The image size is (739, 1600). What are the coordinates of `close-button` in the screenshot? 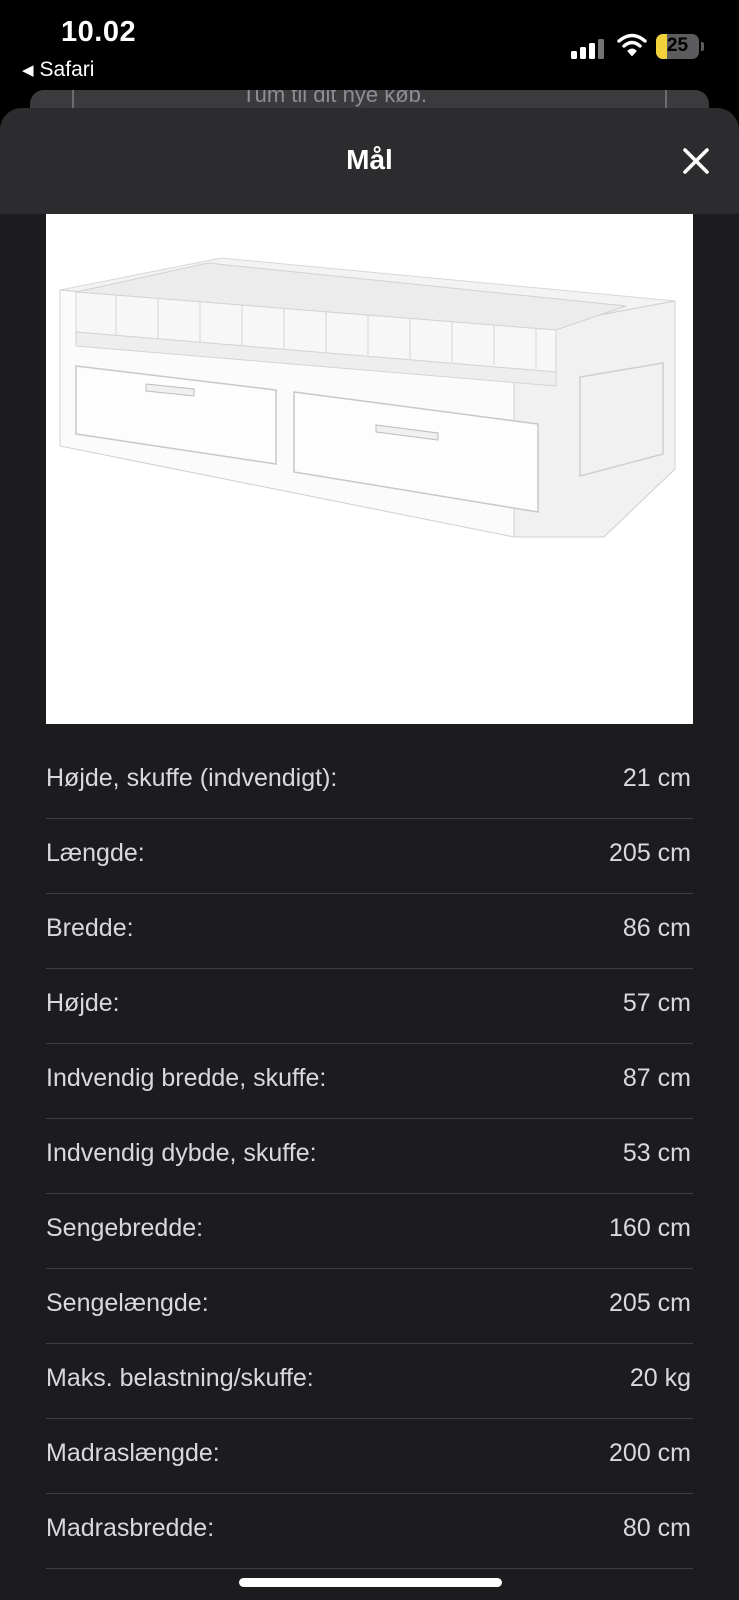 It's located at (696, 161).